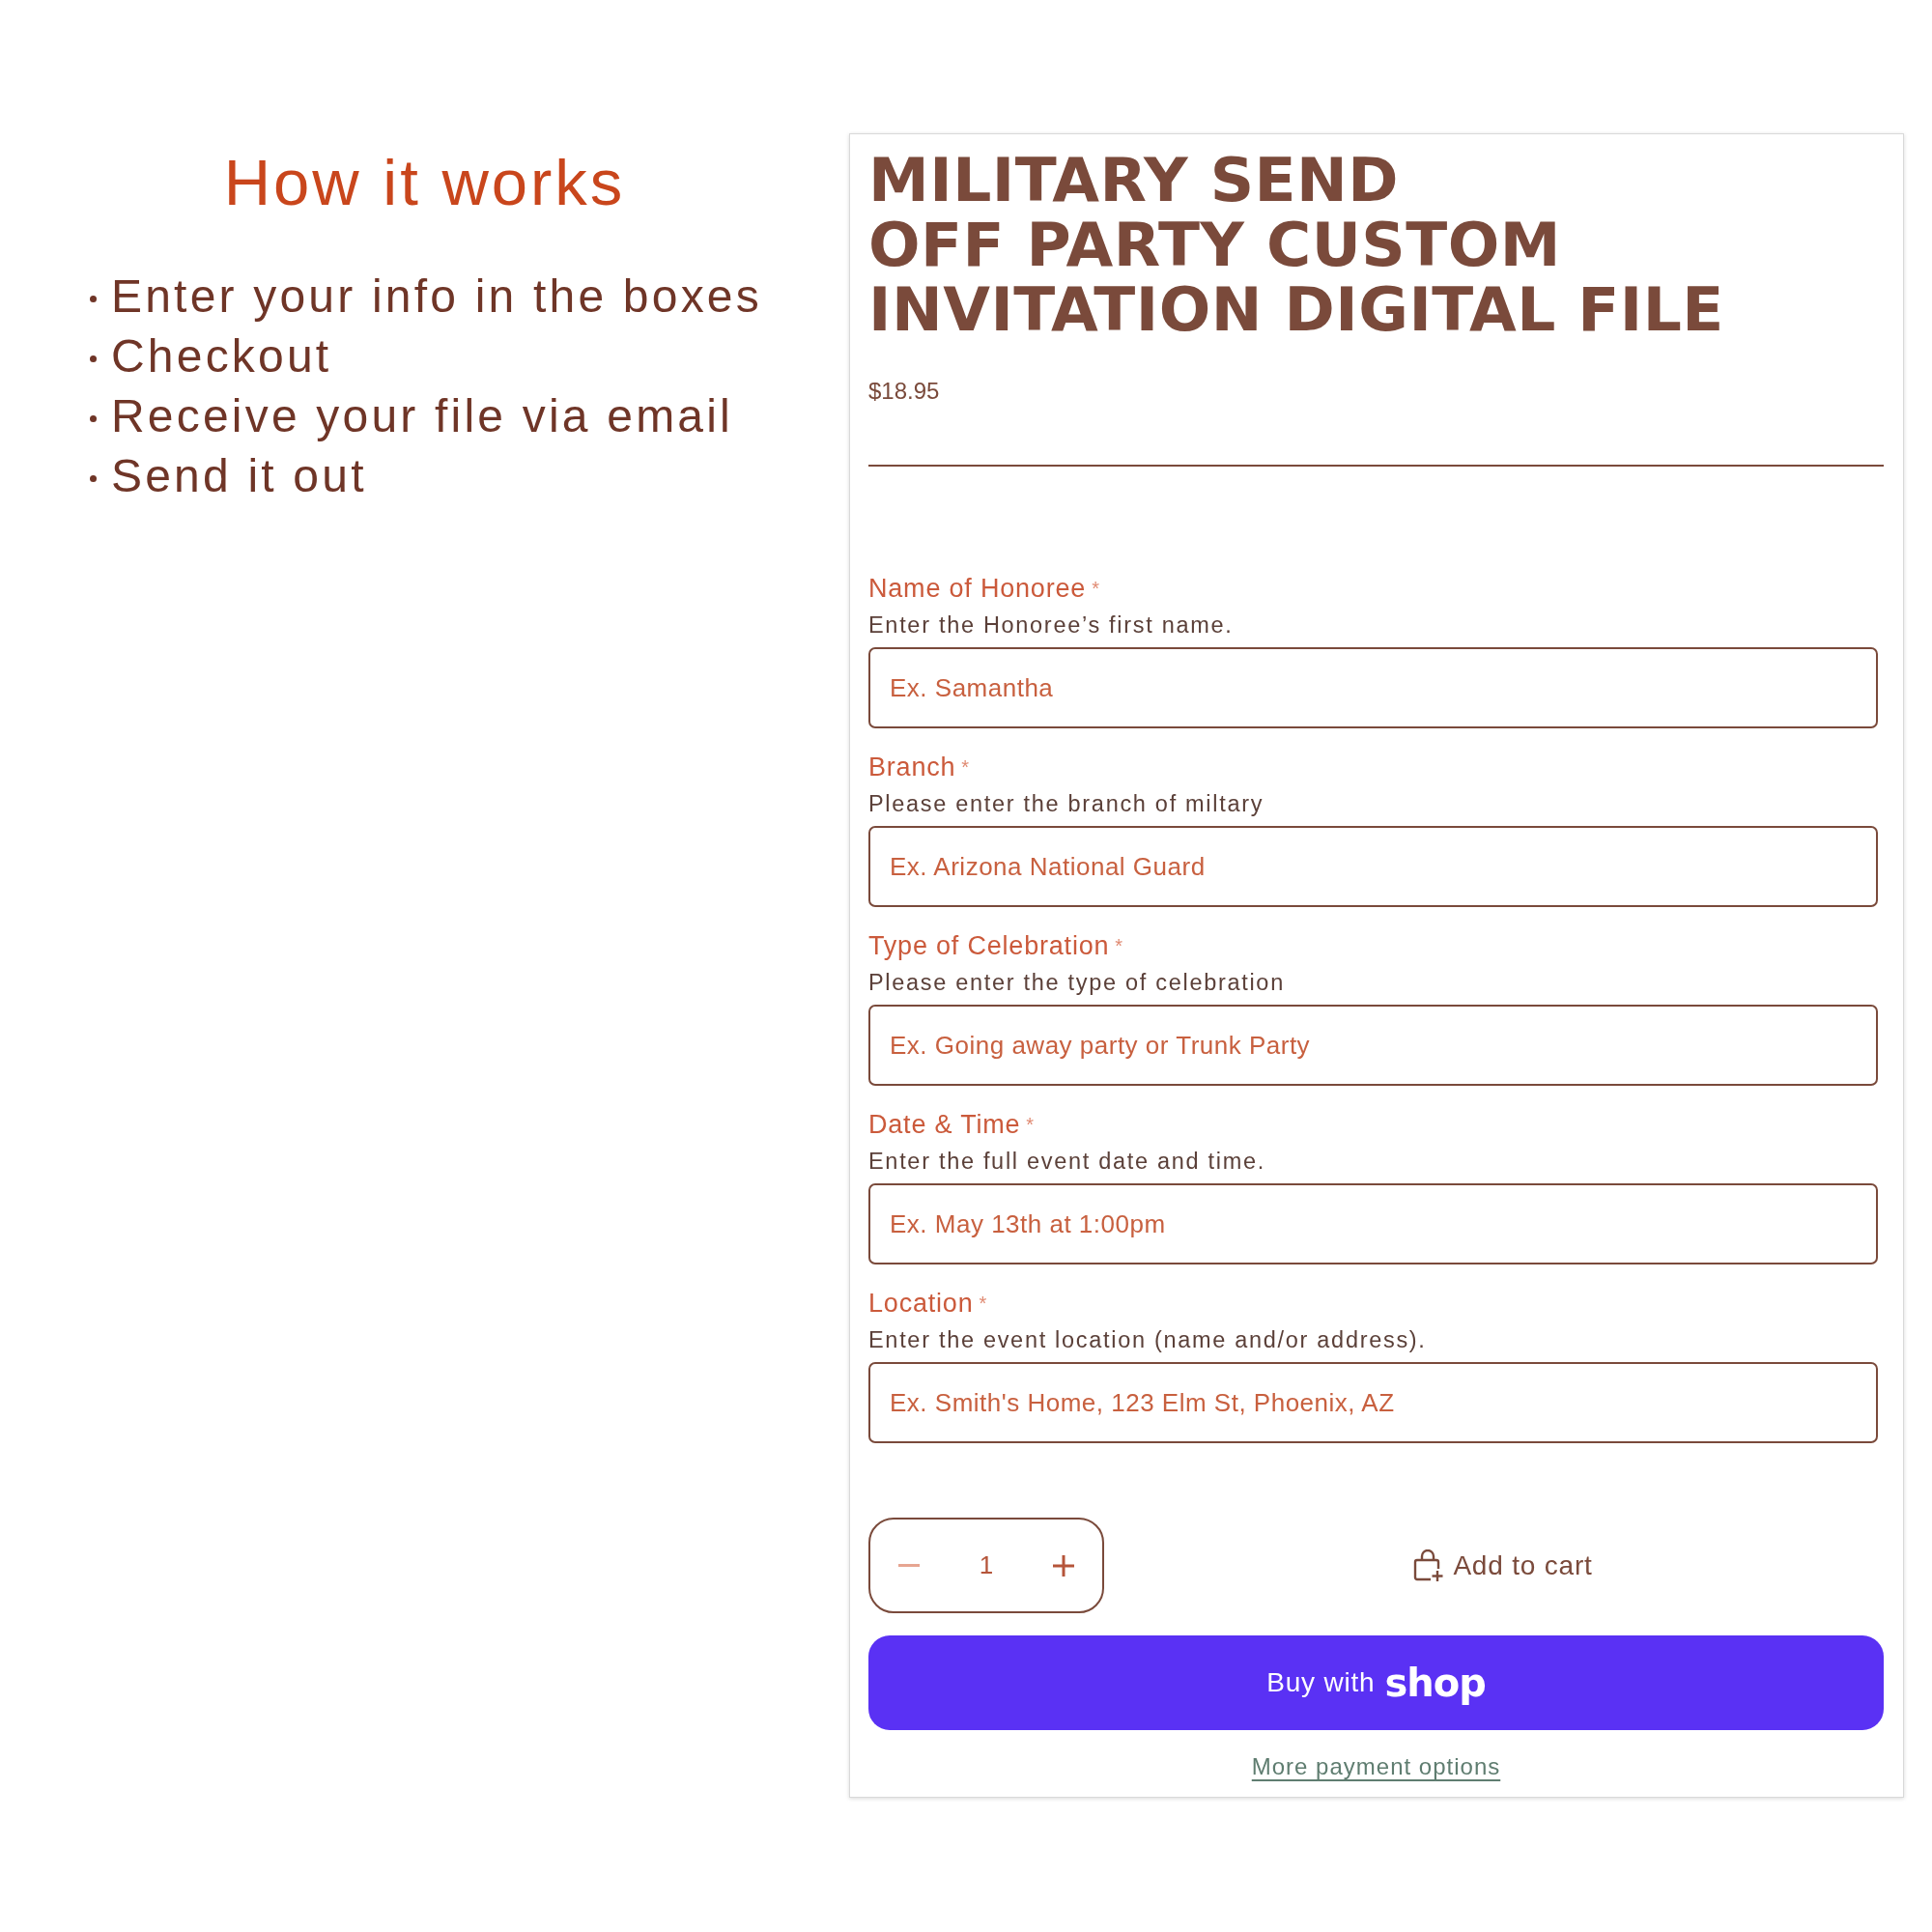  What do you see at coordinates (1296, 245) in the screenshot?
I see `product-title: MILITARY SEND OFF PARTY CUSTOM INVITATION DIGITAL FILE` at bounding box center [1296, 245].